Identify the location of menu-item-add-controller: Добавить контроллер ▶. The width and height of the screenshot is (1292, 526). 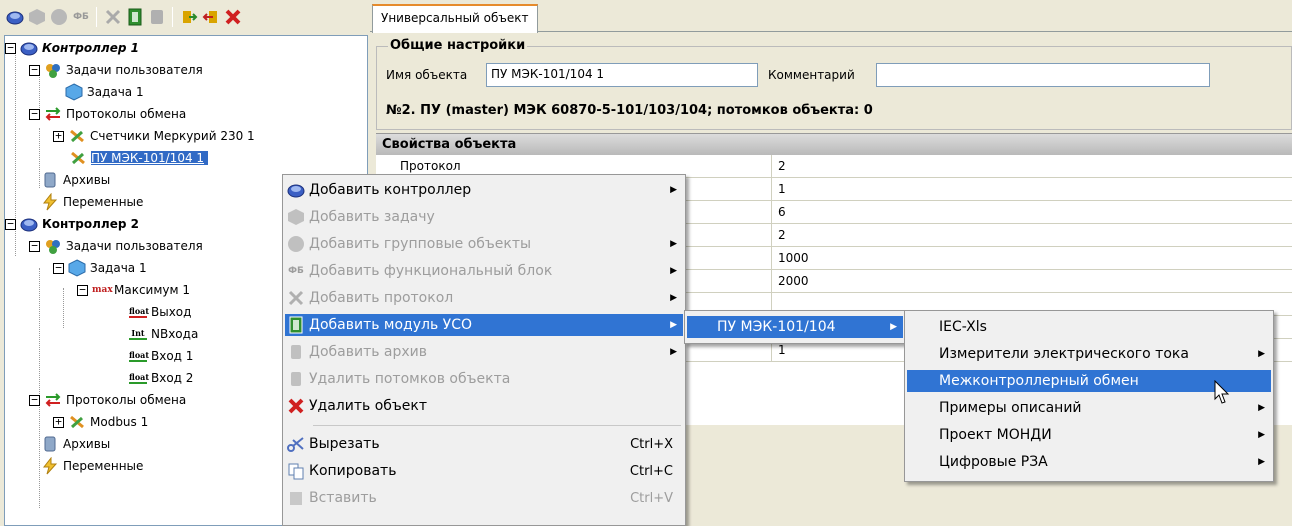
(484, 190).